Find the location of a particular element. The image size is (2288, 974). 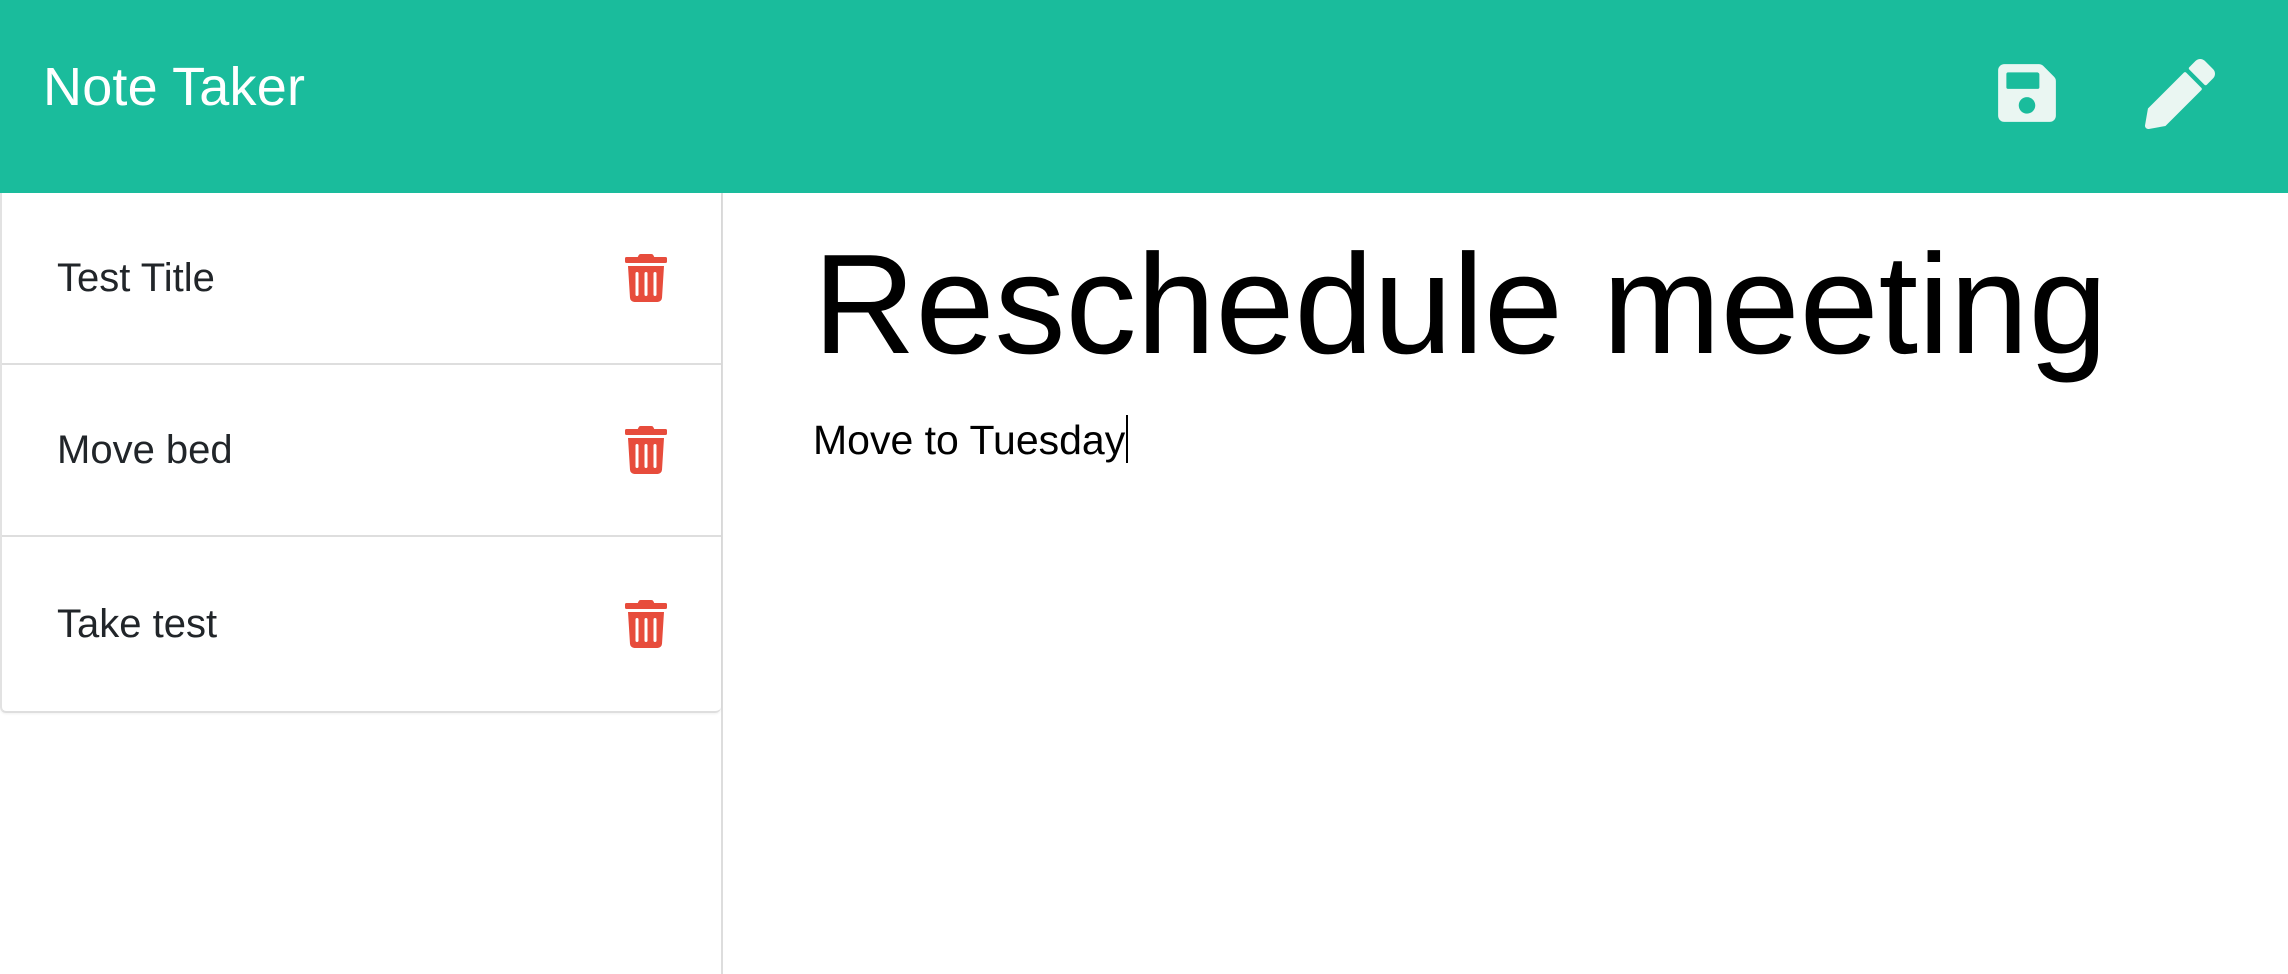

pencil-icon is located at coordinates (2180, 94).